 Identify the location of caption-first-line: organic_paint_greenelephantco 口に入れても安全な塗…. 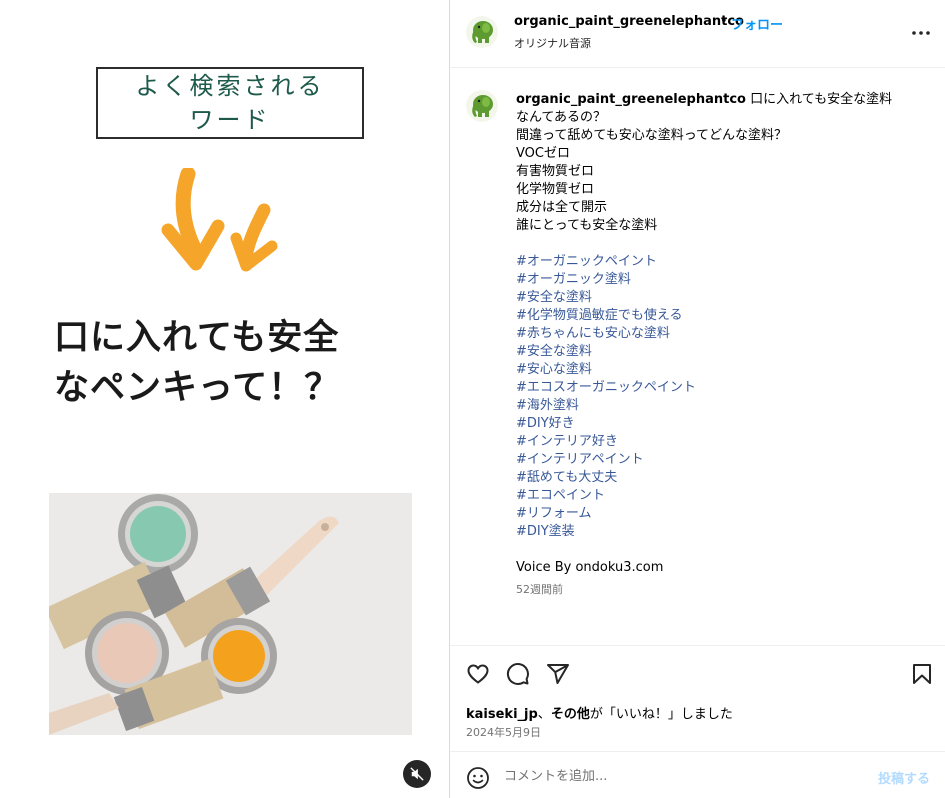
(723, 100).